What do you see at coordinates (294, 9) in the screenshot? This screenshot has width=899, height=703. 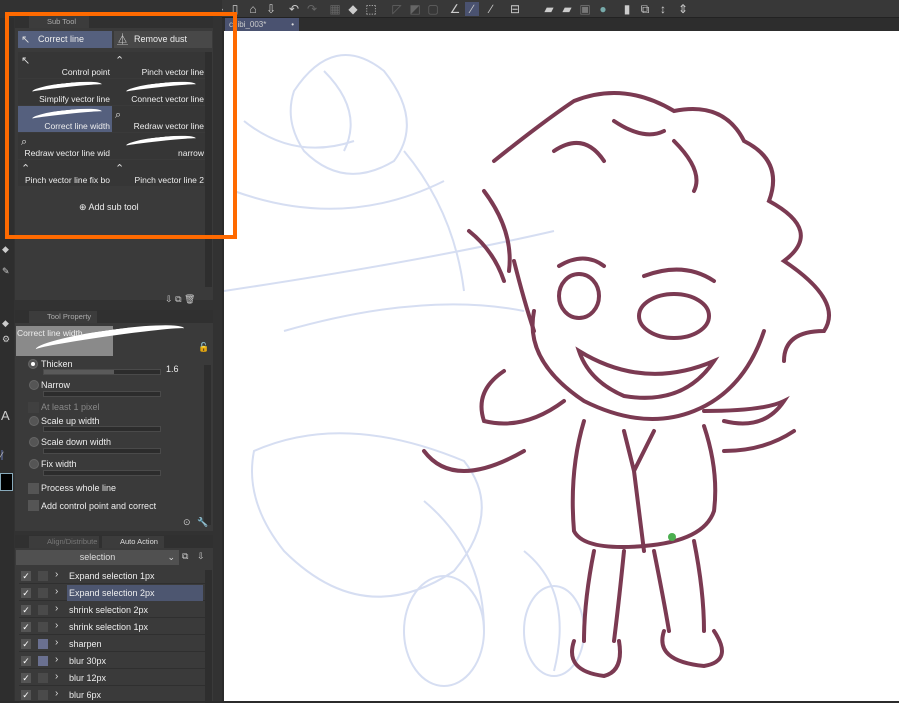 I see `undo-icon: ↶` at bounding box center [294, 9].